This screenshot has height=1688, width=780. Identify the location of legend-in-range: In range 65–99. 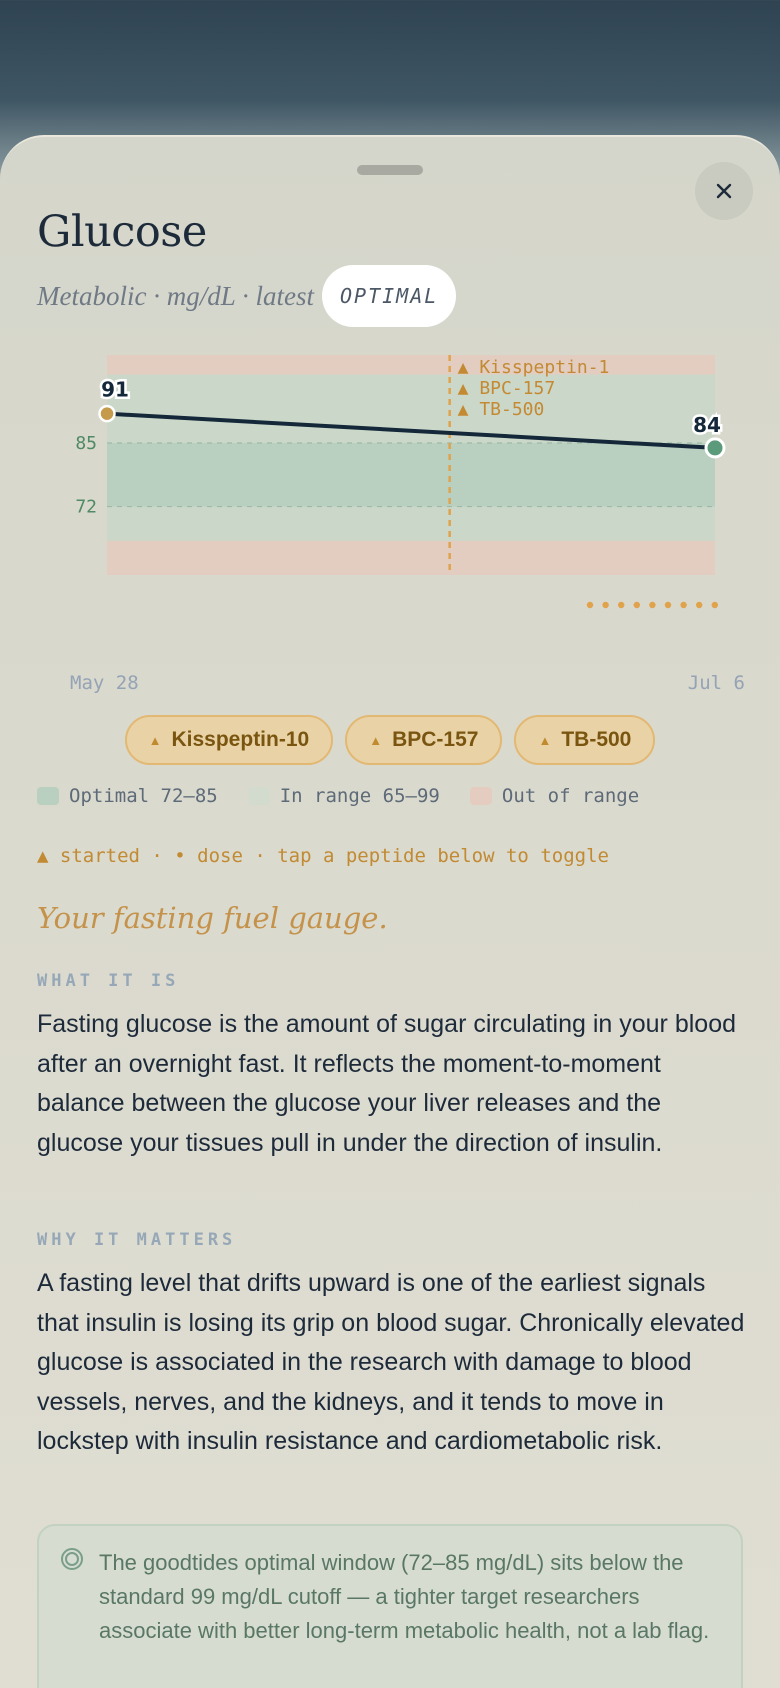
(343, 796).